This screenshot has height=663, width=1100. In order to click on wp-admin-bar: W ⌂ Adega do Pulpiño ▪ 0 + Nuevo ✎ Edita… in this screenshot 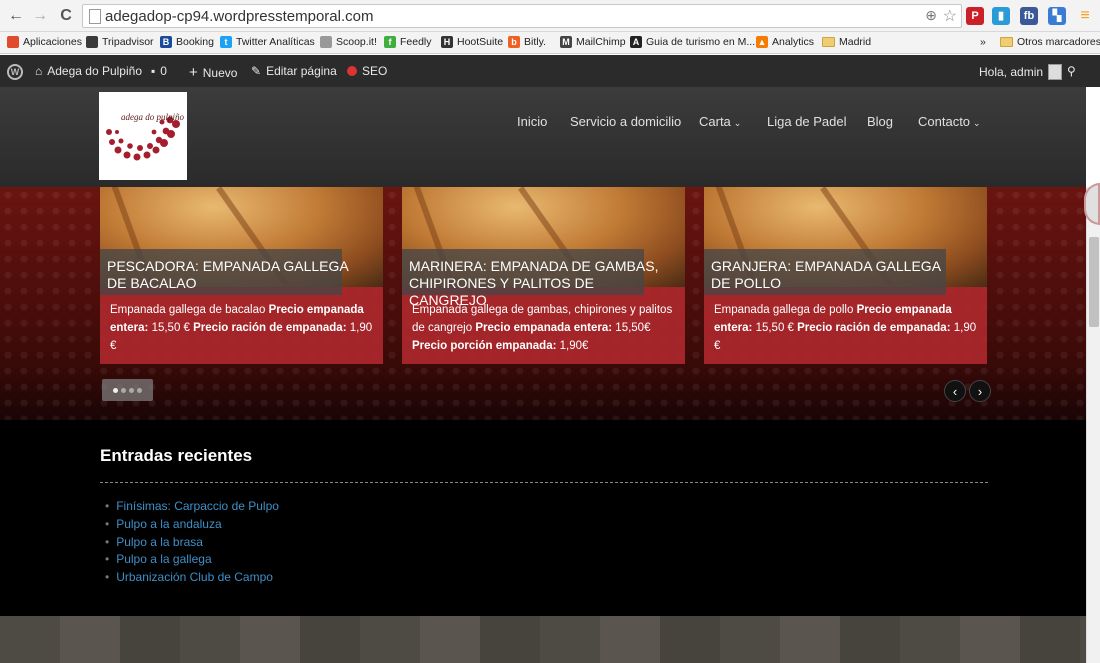, I will do `click(550, 71)`.